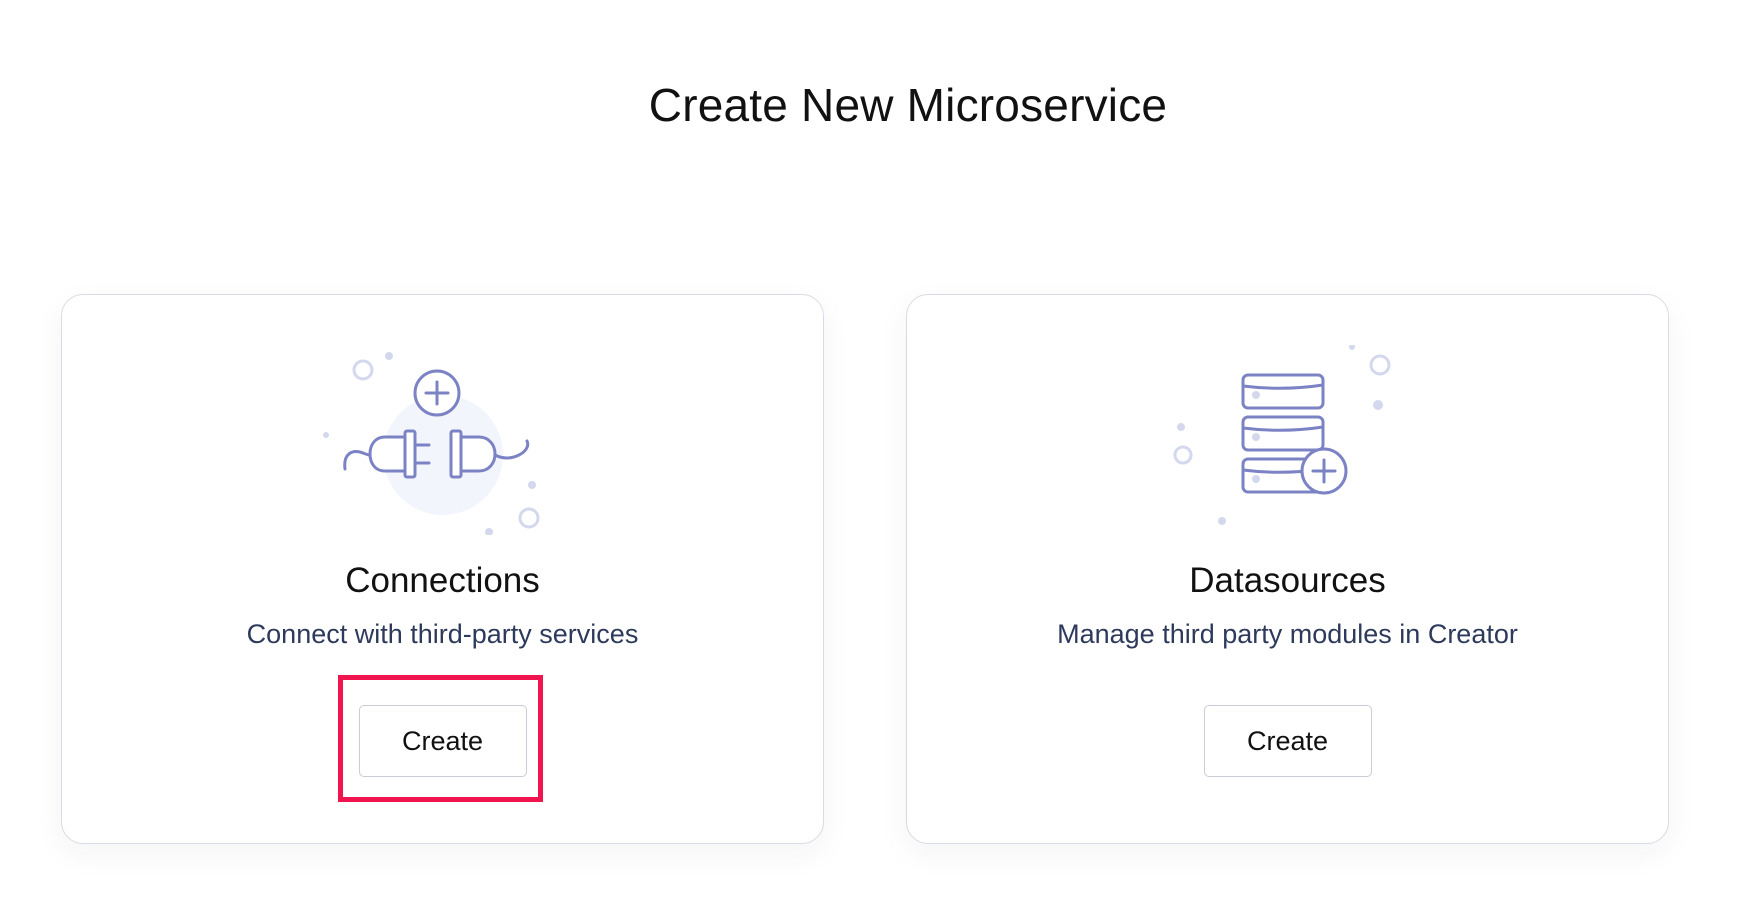 Image resolution: width=1744 pixels, height=920 pixels. Describe the element at coordinates (442, 580) in the screenshot. I see `card-title: Connections` at that location.